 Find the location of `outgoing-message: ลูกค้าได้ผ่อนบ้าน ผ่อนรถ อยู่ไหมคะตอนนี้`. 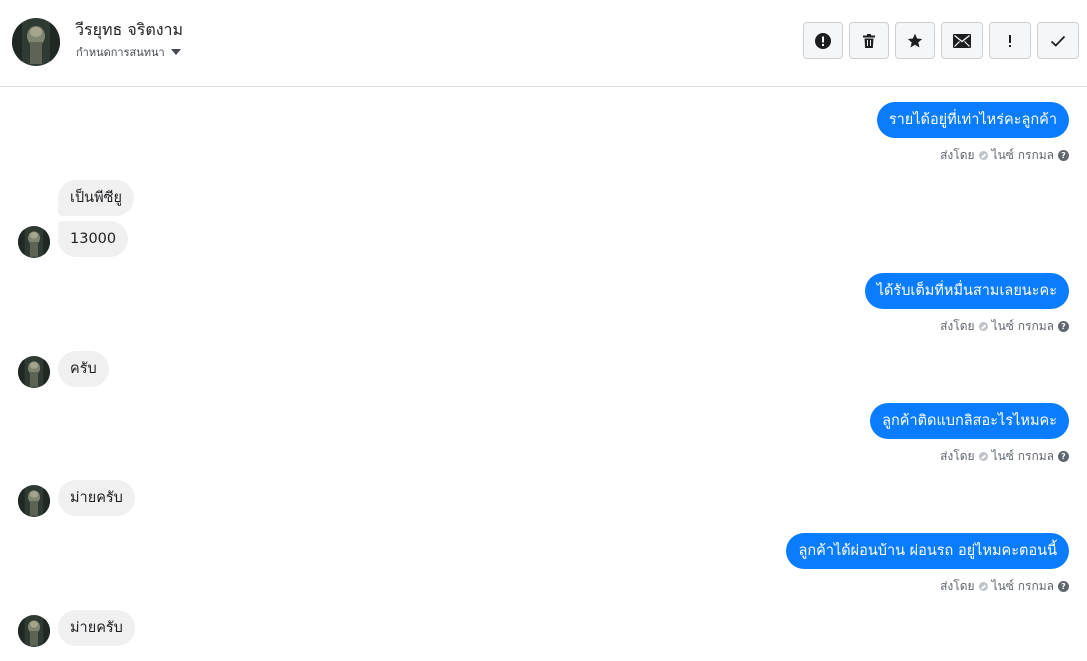

outgoing-message: ลูกค้าได้ผ่อนบ้าน ผ่อนรถ อยู่ไหมคะตอนนี้ is located at coordinates (927, 551).